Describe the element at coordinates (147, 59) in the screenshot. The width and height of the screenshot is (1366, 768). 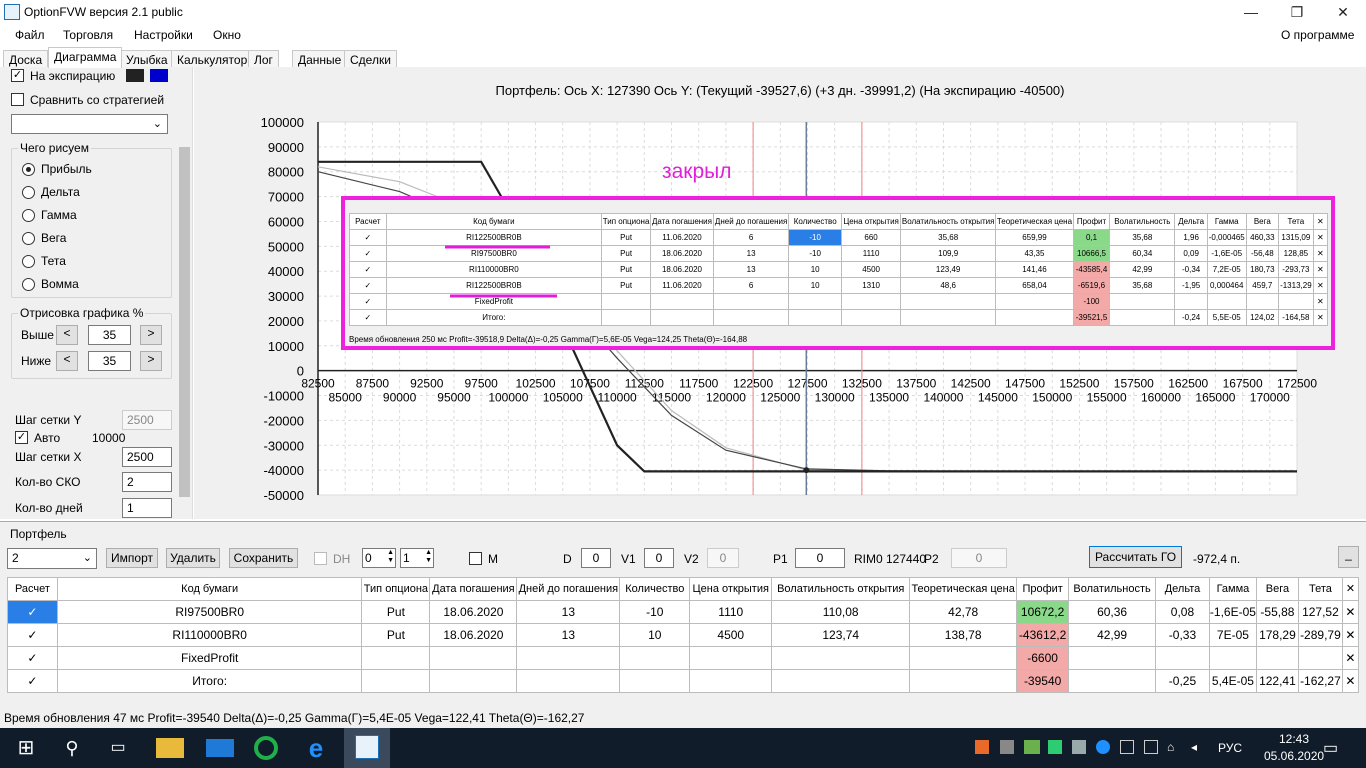
I see `tab-smile: Улыбка` at that location.